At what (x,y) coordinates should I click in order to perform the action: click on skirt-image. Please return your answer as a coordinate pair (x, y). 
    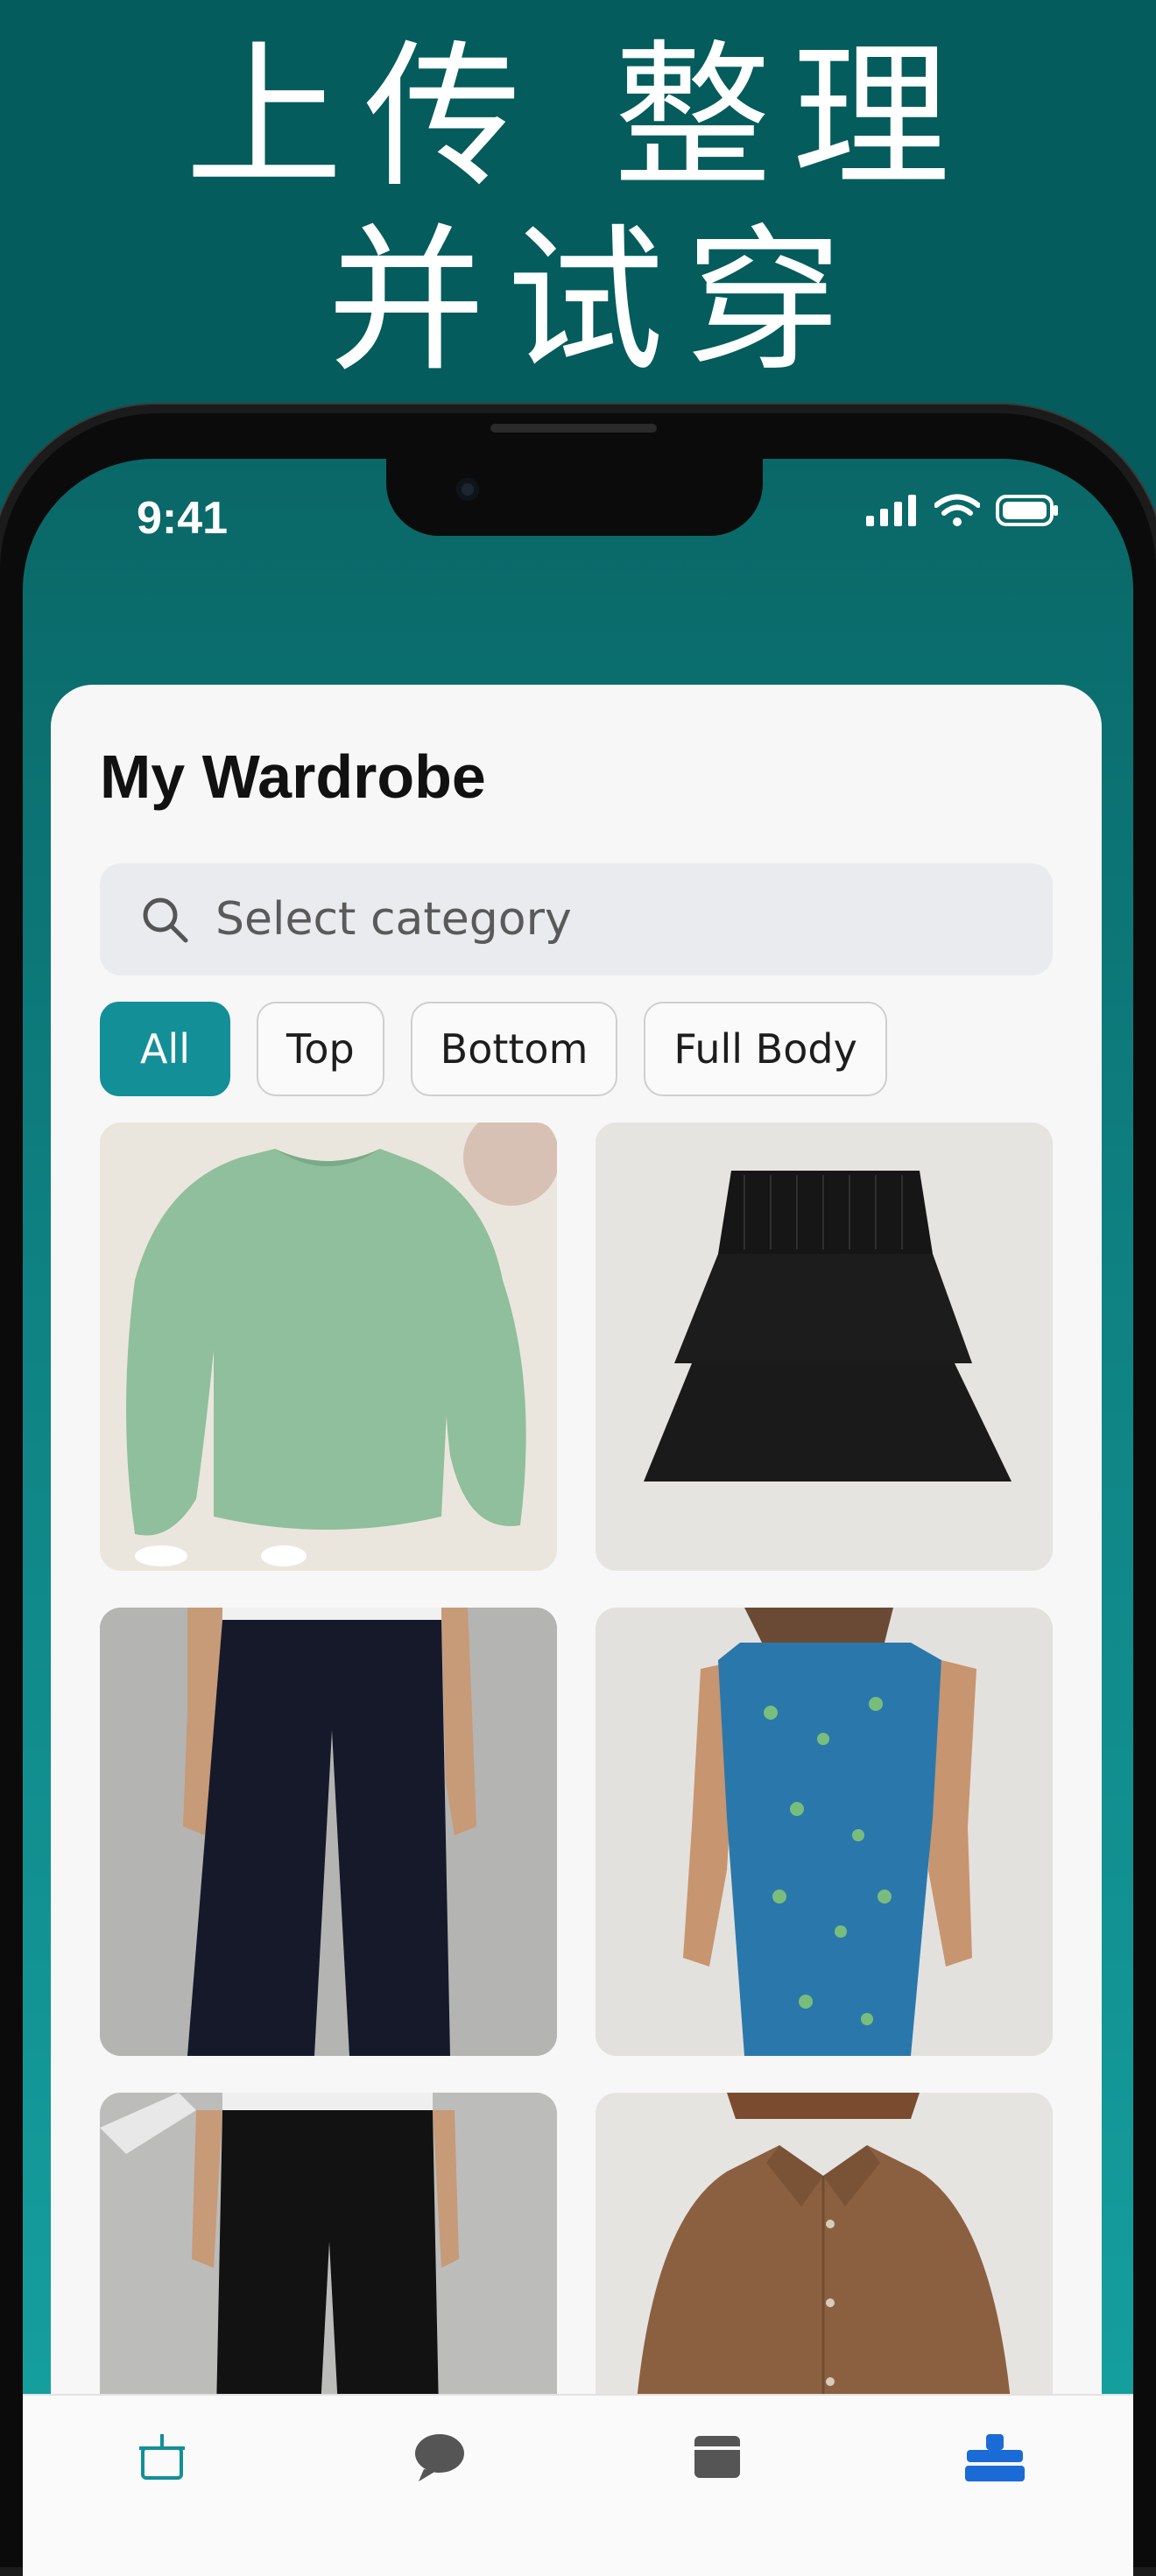
    Looking at the image, I should click on (824, 1347).